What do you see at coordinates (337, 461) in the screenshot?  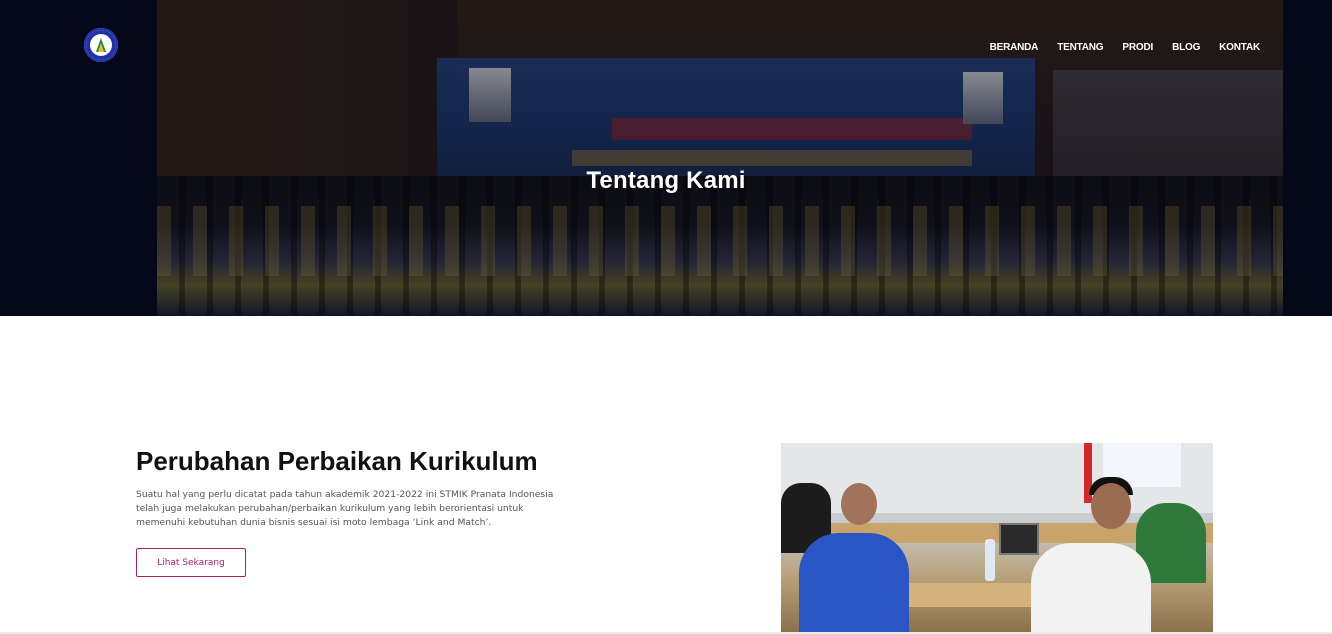 I see `section-heading: Perubahan Perbaikan Kurikulum` at bounding box center [337, 461].